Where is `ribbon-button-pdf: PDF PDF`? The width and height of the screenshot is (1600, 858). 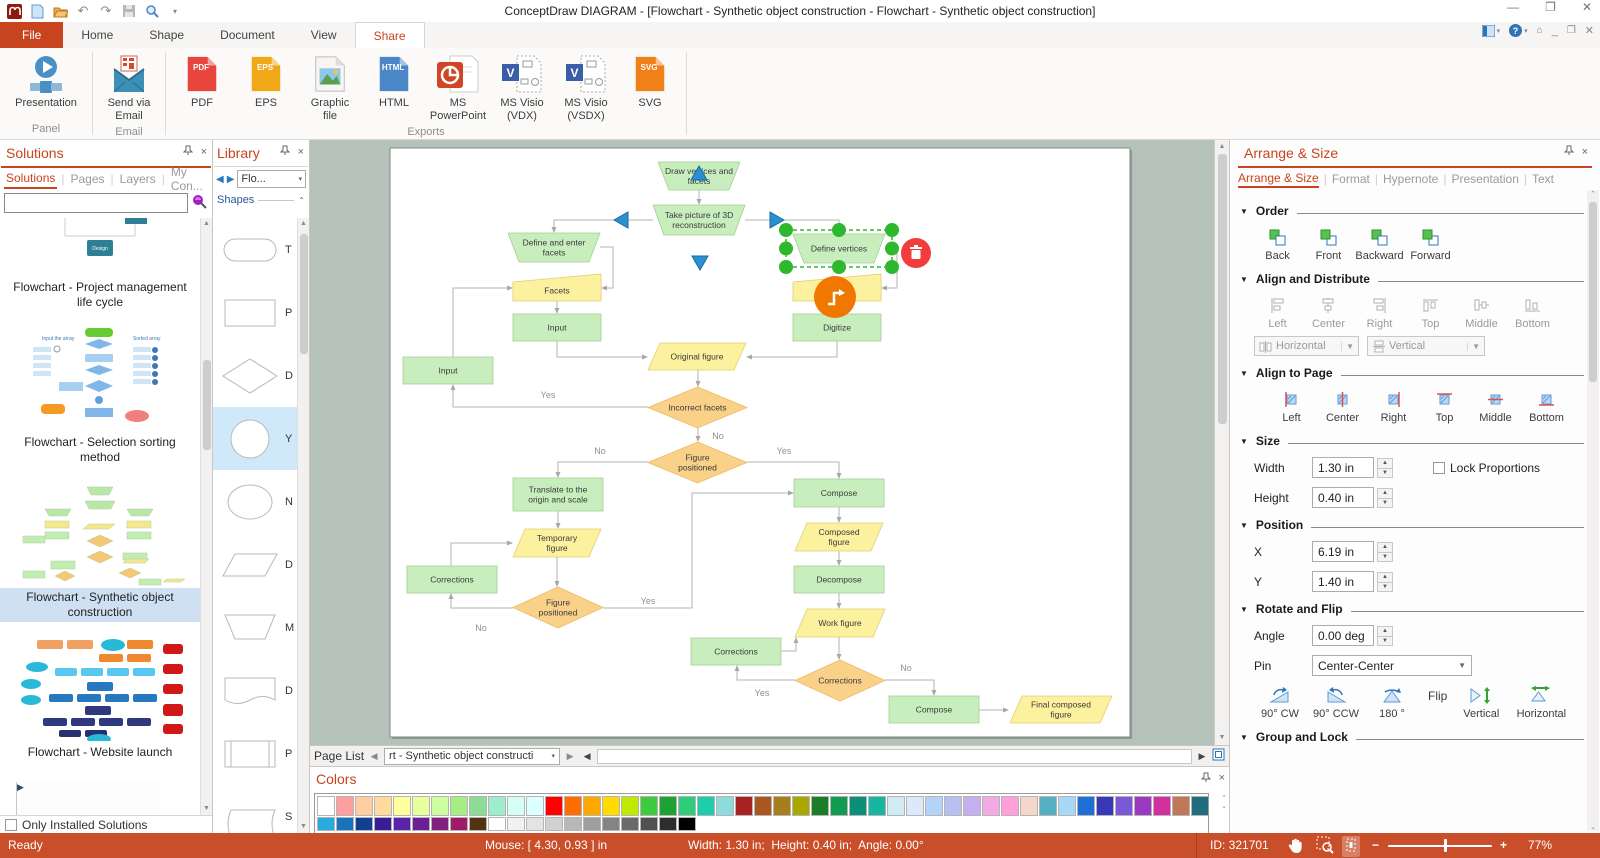 ribbon-button-pdf: PDF PDF is located at coordinates (202, 86).